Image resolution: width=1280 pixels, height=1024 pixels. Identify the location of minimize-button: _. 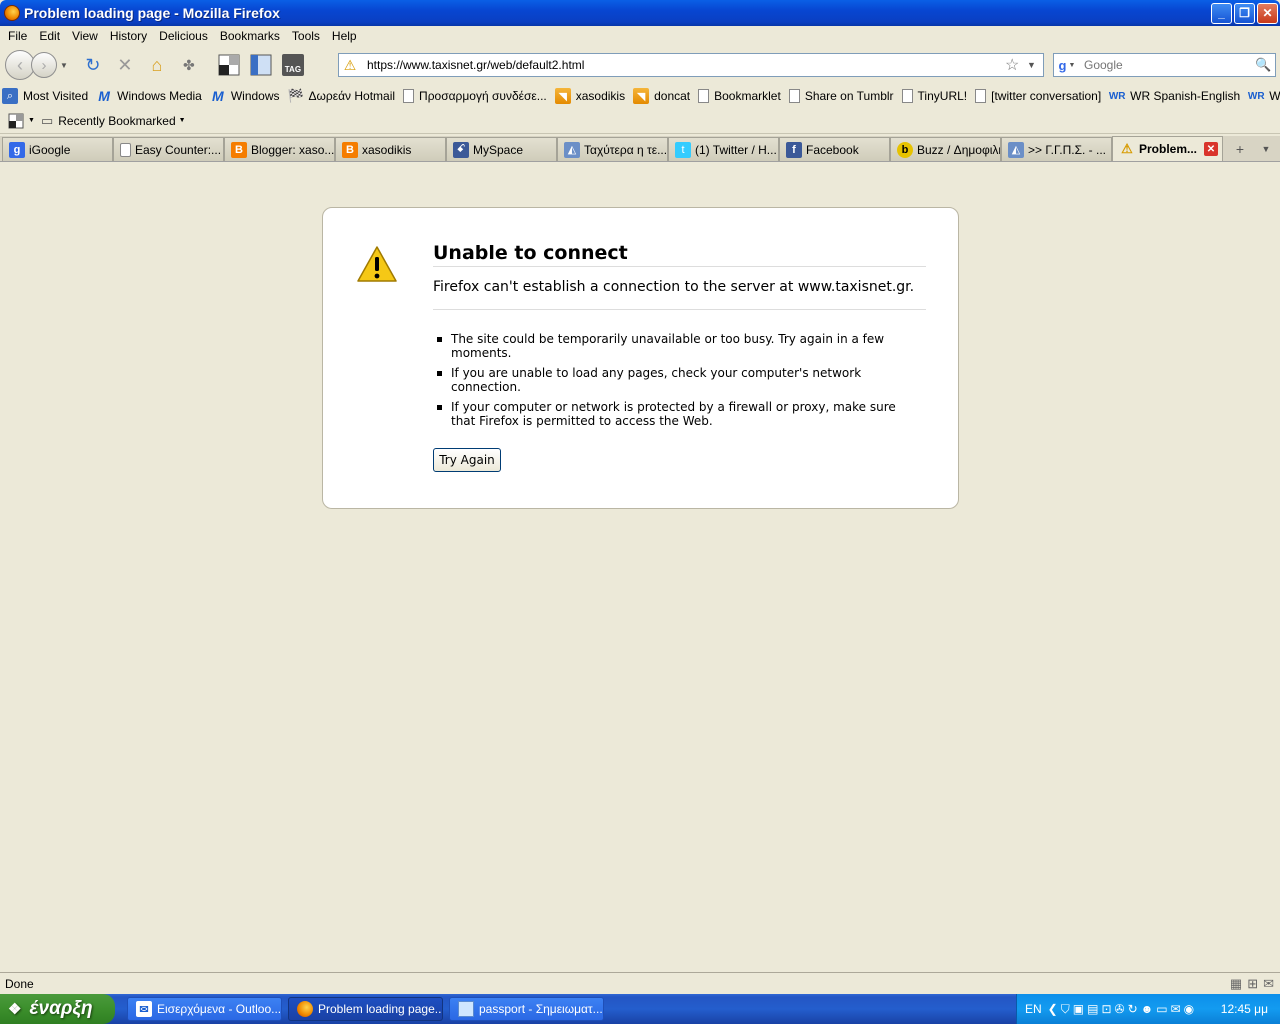
(1221, 13).